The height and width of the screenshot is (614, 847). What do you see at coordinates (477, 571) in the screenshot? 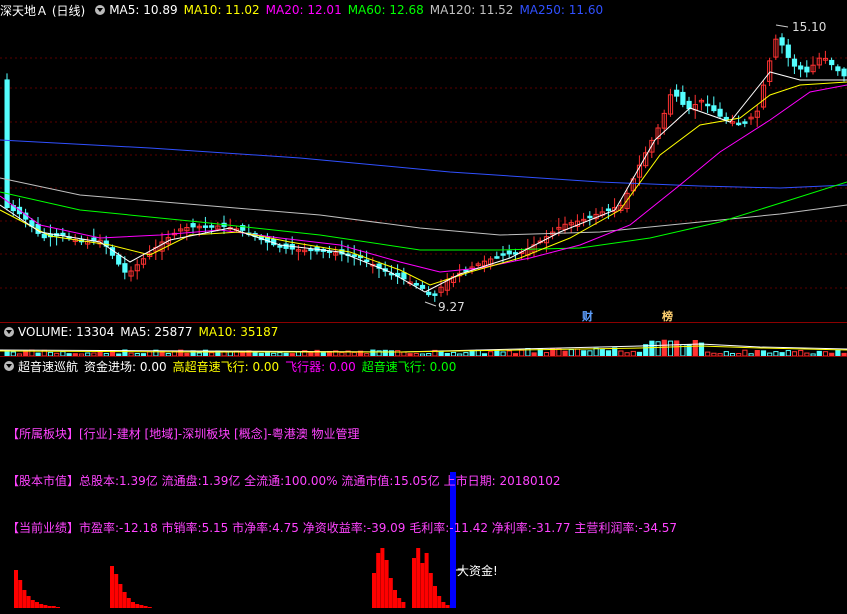
I see `big-money-label: 大资金!` at bounding box center [477, 571].